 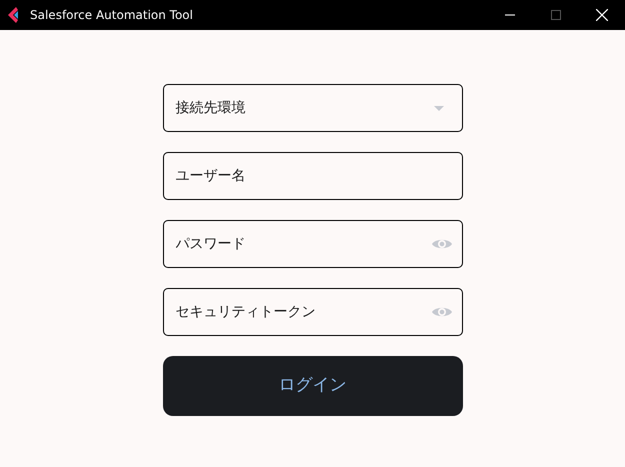 I want to click on maximize-icon, so click(x=556, y=15).